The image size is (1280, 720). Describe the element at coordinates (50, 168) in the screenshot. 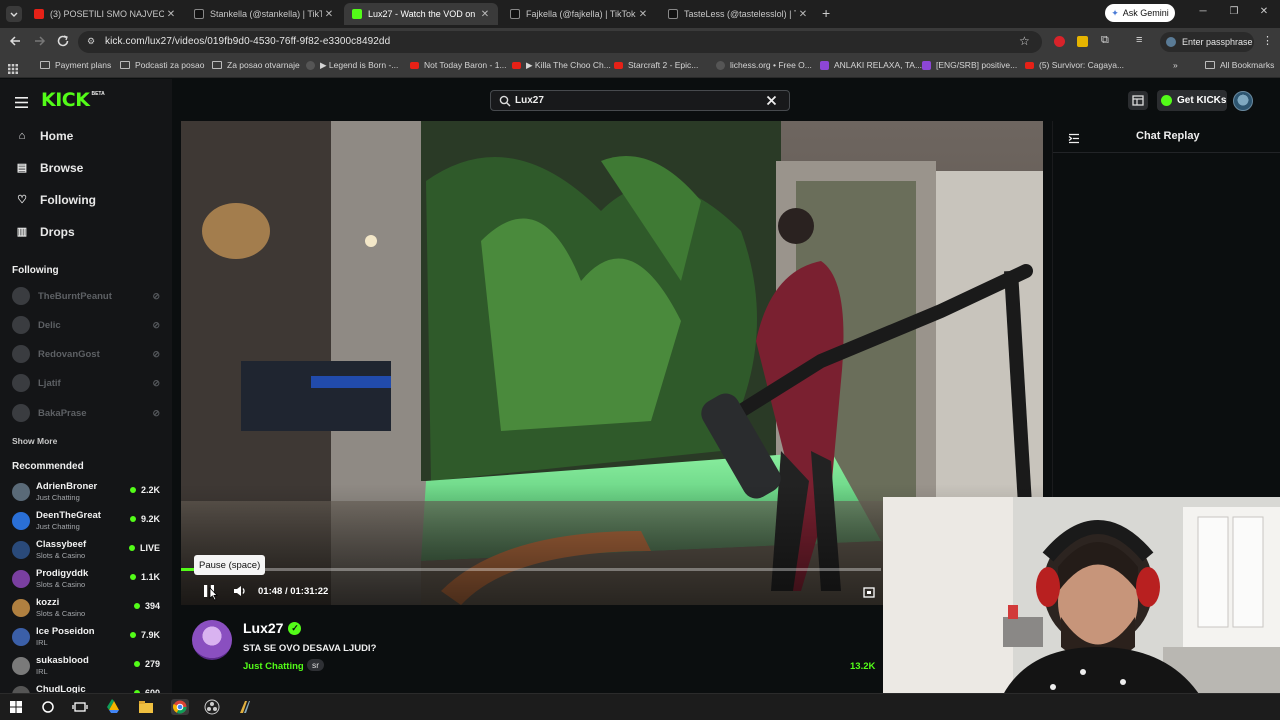

I see `nav-browse: ▤ Browse` at that location.